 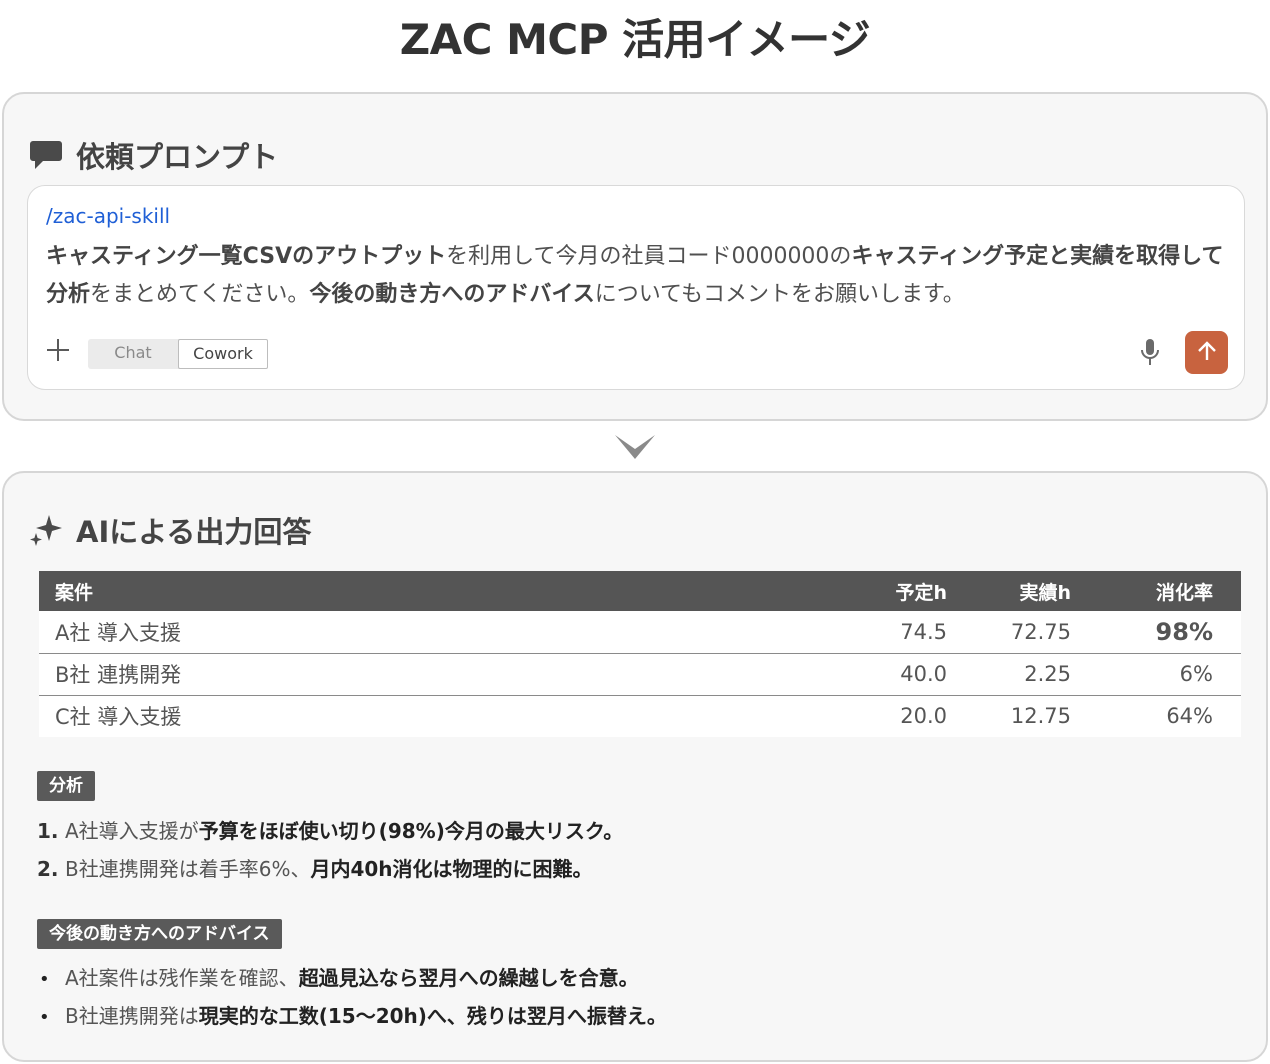 What do you see at coordinates (48, 869) in the screenshot?
I see `list-marker: 2.` at bounding box center [48, 869].